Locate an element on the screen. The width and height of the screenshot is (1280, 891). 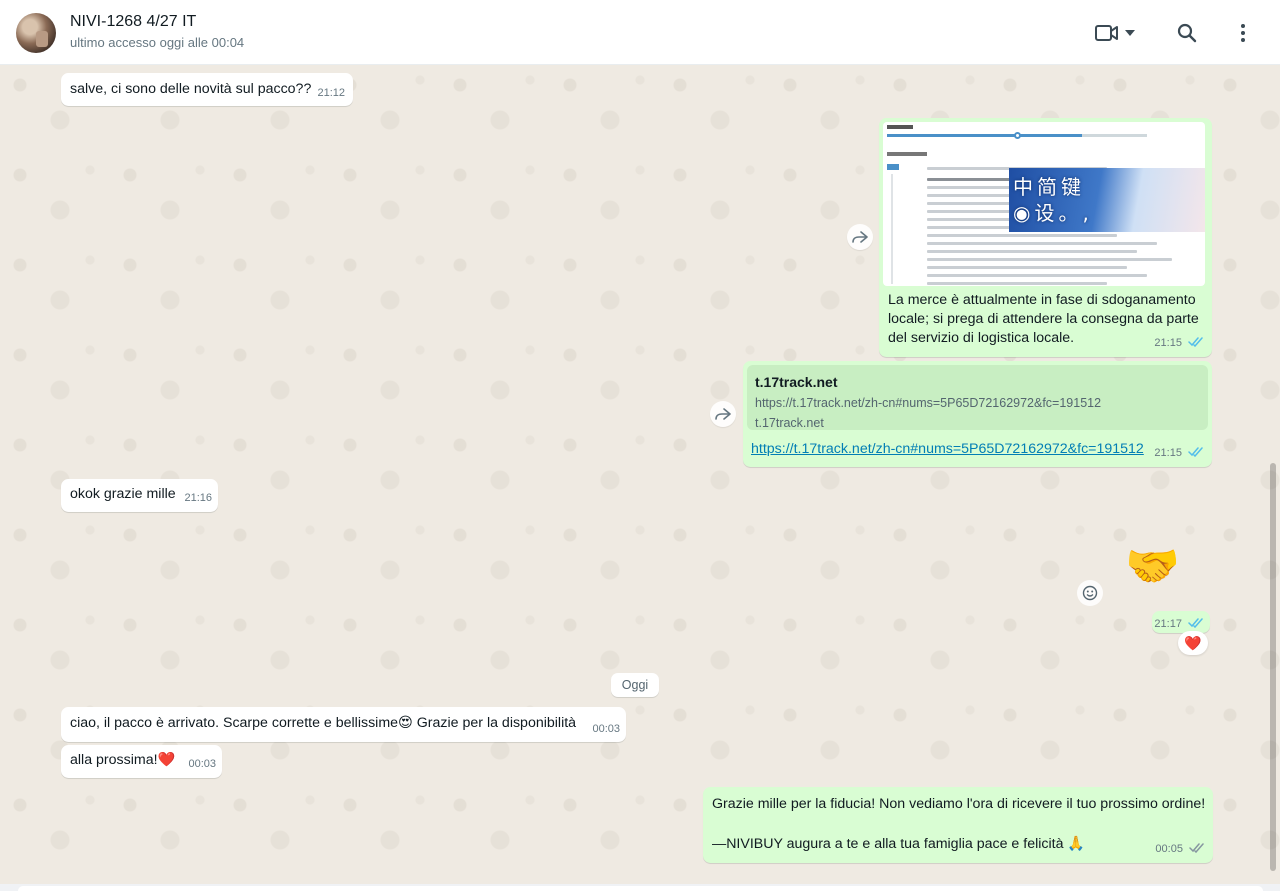
incoming-message: okok grazie mille 21:16 is located at coordinates (139, 495).